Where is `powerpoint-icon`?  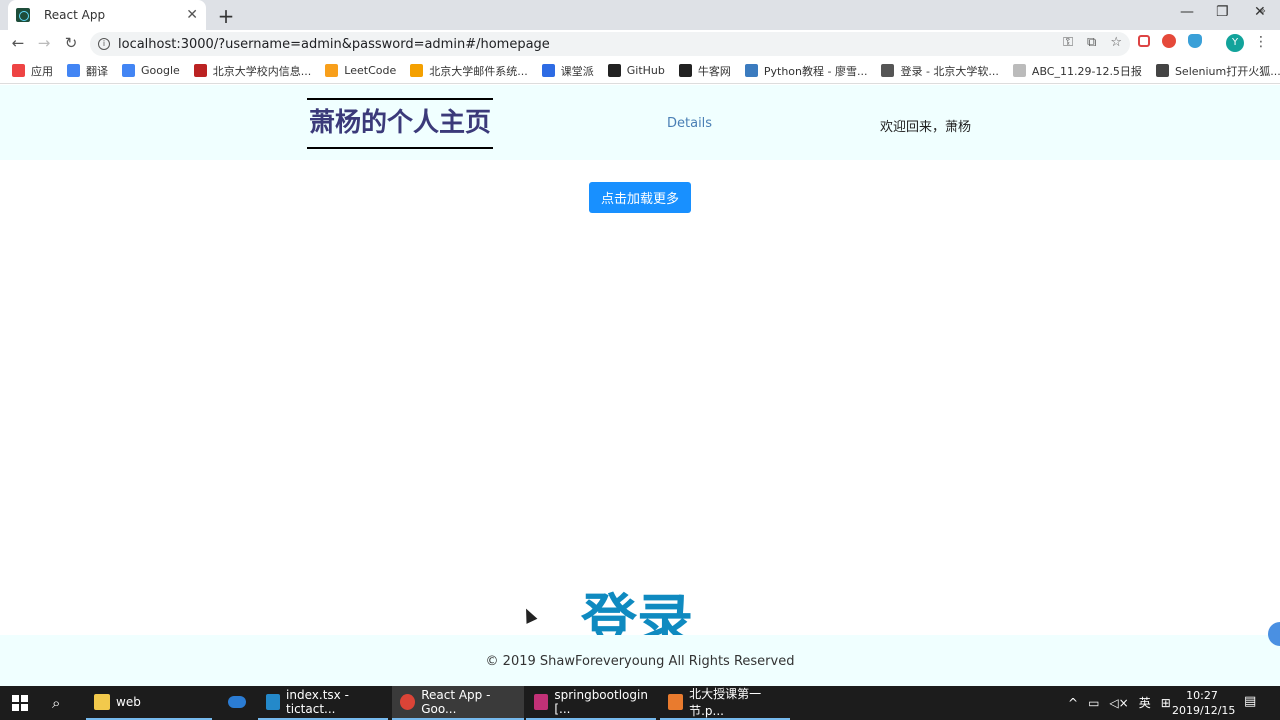 powerpoint-icon is located at coordinates (676, 702).